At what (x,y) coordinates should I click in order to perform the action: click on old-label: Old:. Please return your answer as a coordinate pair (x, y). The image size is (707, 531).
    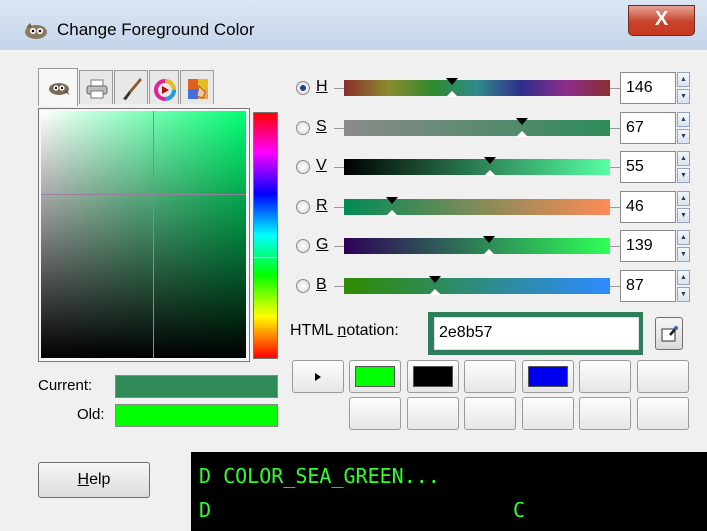
    Looking at the image, I should click on (91, 414).